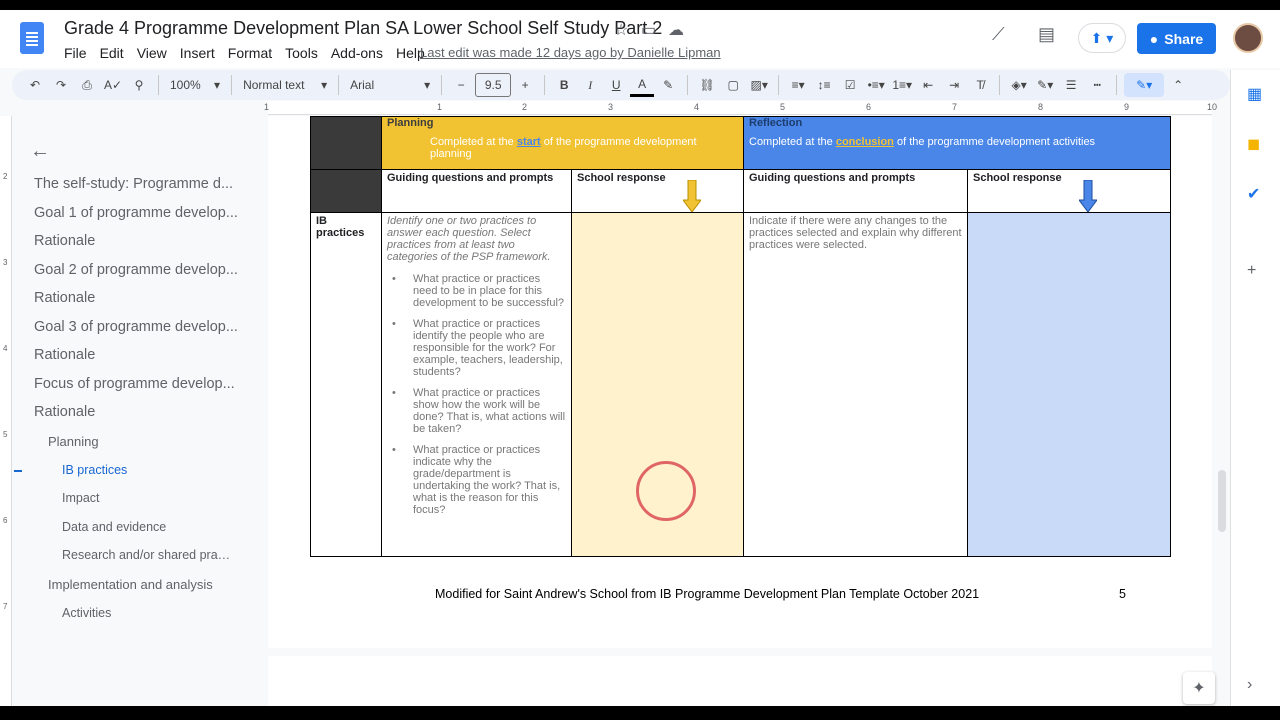  I want to click on tasks-icon: ✔, so click(1253, 194).